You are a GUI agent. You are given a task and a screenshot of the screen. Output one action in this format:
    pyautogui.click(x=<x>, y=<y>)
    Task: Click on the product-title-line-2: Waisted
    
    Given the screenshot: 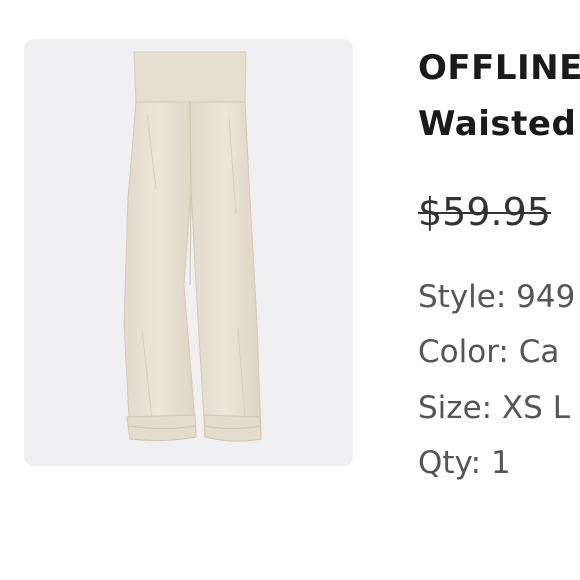 What is the action you would take?
    pyautogui.click(x=497, y=124)
    